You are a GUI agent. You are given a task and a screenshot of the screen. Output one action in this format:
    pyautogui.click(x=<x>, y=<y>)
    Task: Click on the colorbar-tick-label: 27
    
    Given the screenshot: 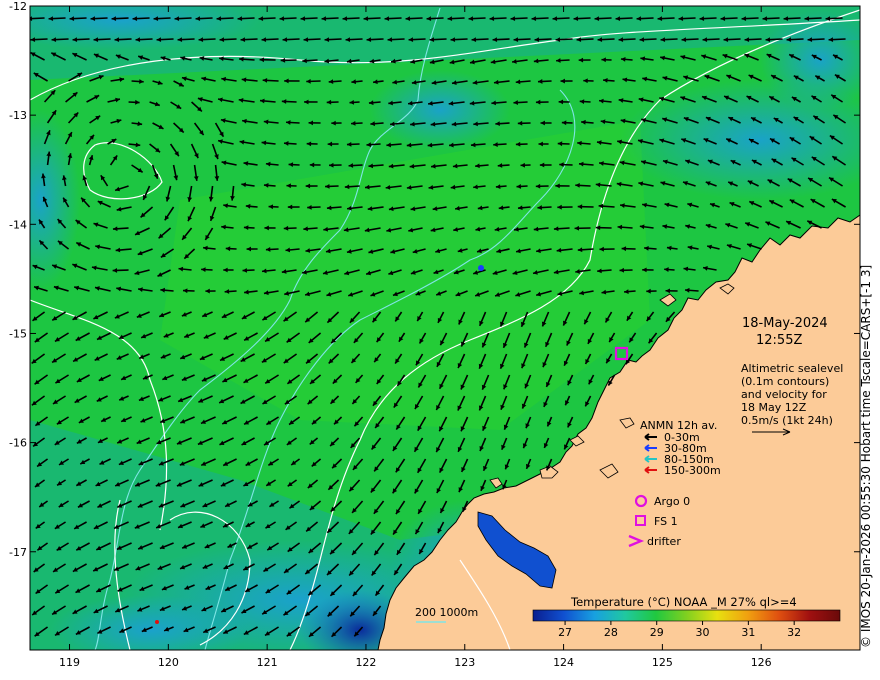 What is the action you would take?
    pyautogui.click(x=565, y=632)
    